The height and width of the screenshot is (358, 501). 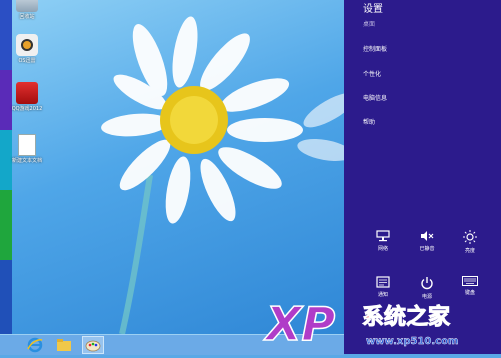 I want to click on paint-icon, so click(x=93, y=346).